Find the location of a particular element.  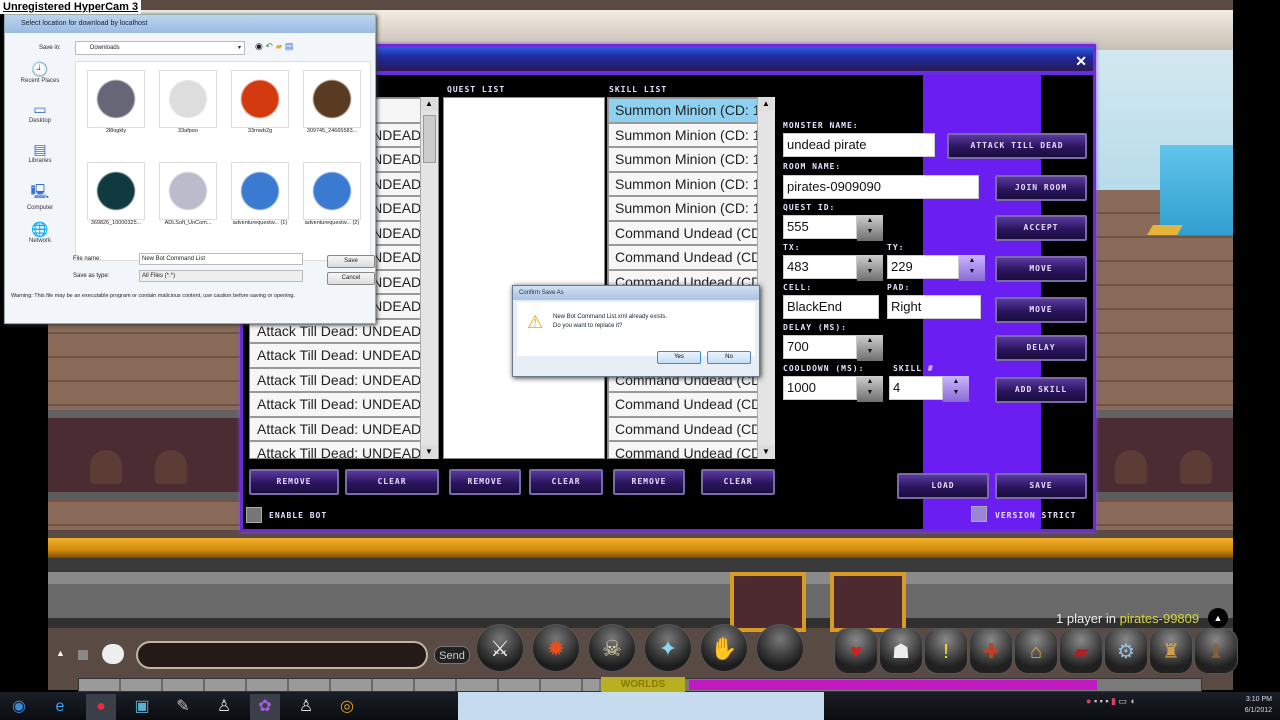

players-toggle-icon: ▲ is located at coordinates (1218, 618).